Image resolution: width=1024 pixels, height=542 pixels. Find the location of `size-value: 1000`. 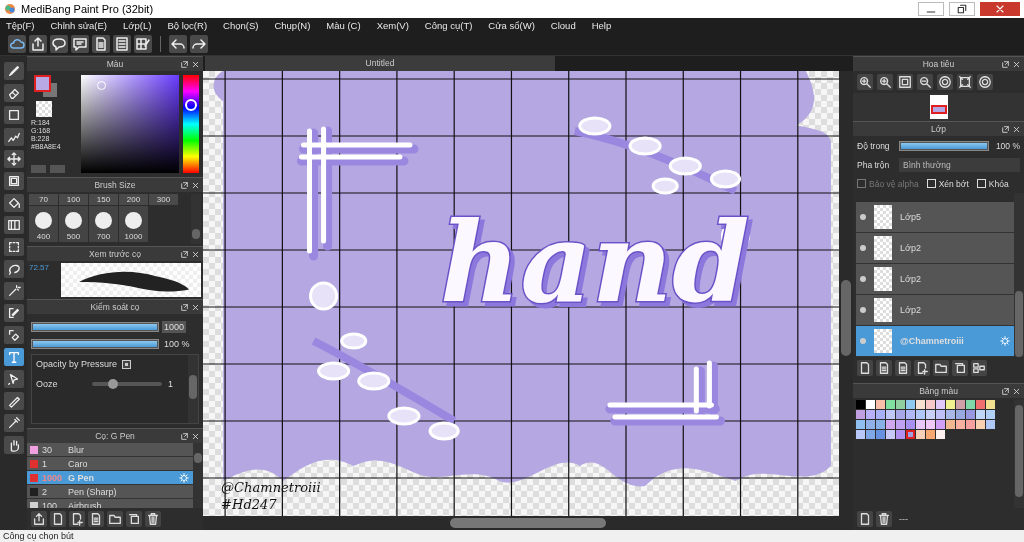

size-value: 1000 is located at coordinates (174, 326).